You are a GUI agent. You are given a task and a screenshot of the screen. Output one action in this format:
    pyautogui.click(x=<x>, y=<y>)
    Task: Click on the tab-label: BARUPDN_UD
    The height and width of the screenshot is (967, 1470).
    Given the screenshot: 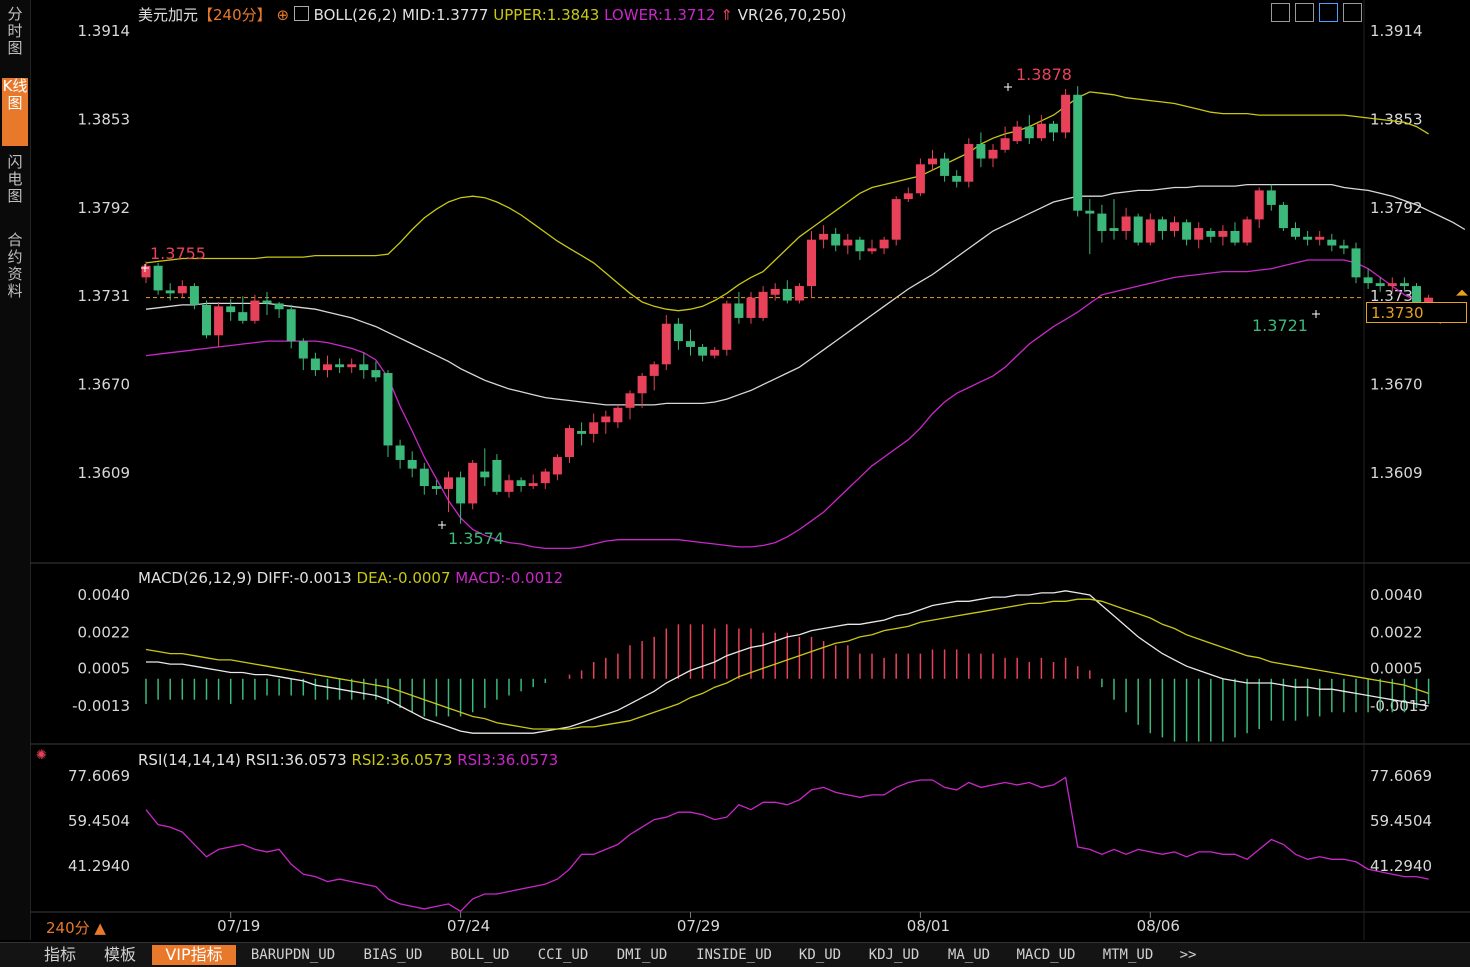 What is the action you would take?
    pyautogui.click(x=293, y=955)
    